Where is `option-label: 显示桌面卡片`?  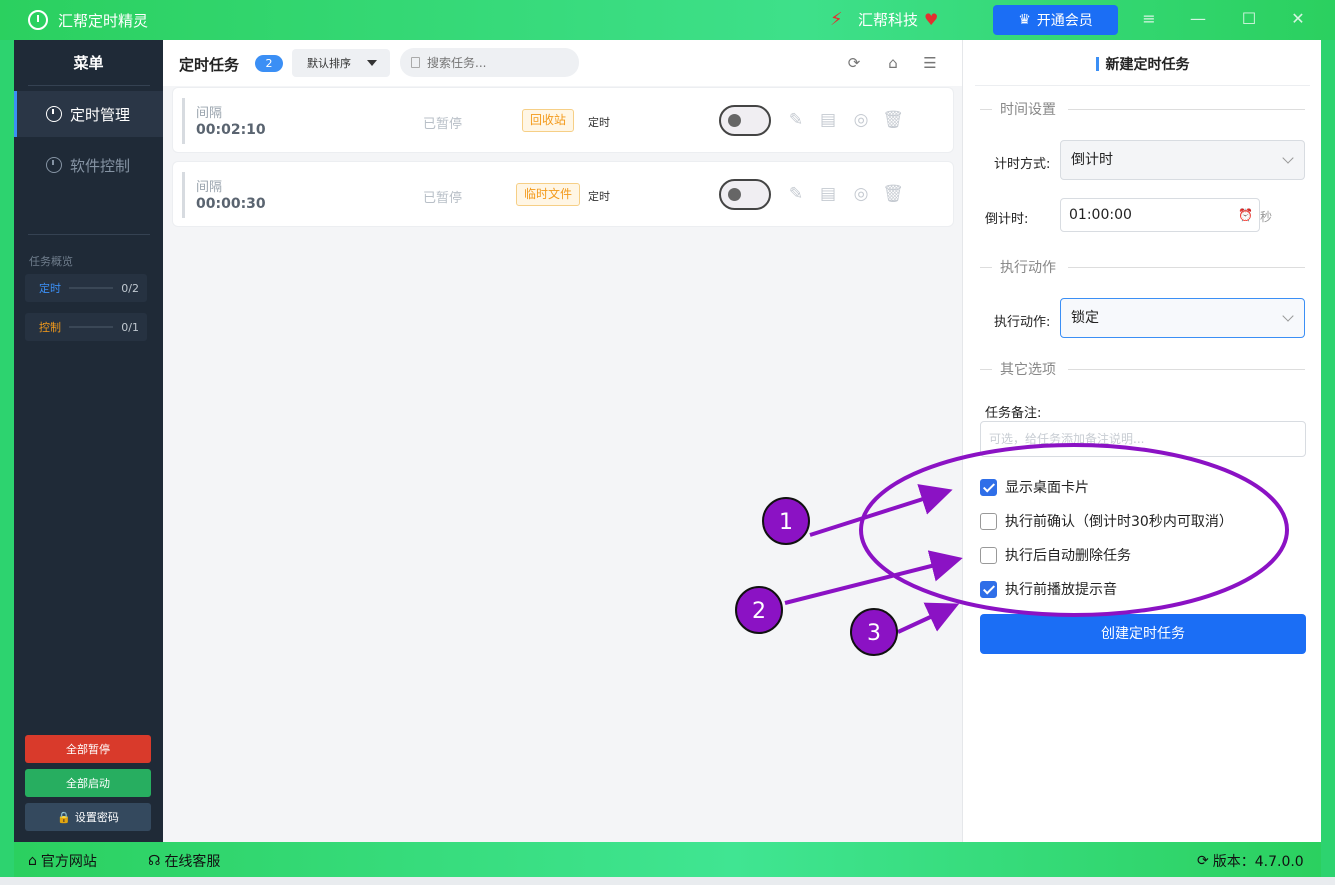
option-label: 显示桌面卡片 is located at coordinates (1047, 488).